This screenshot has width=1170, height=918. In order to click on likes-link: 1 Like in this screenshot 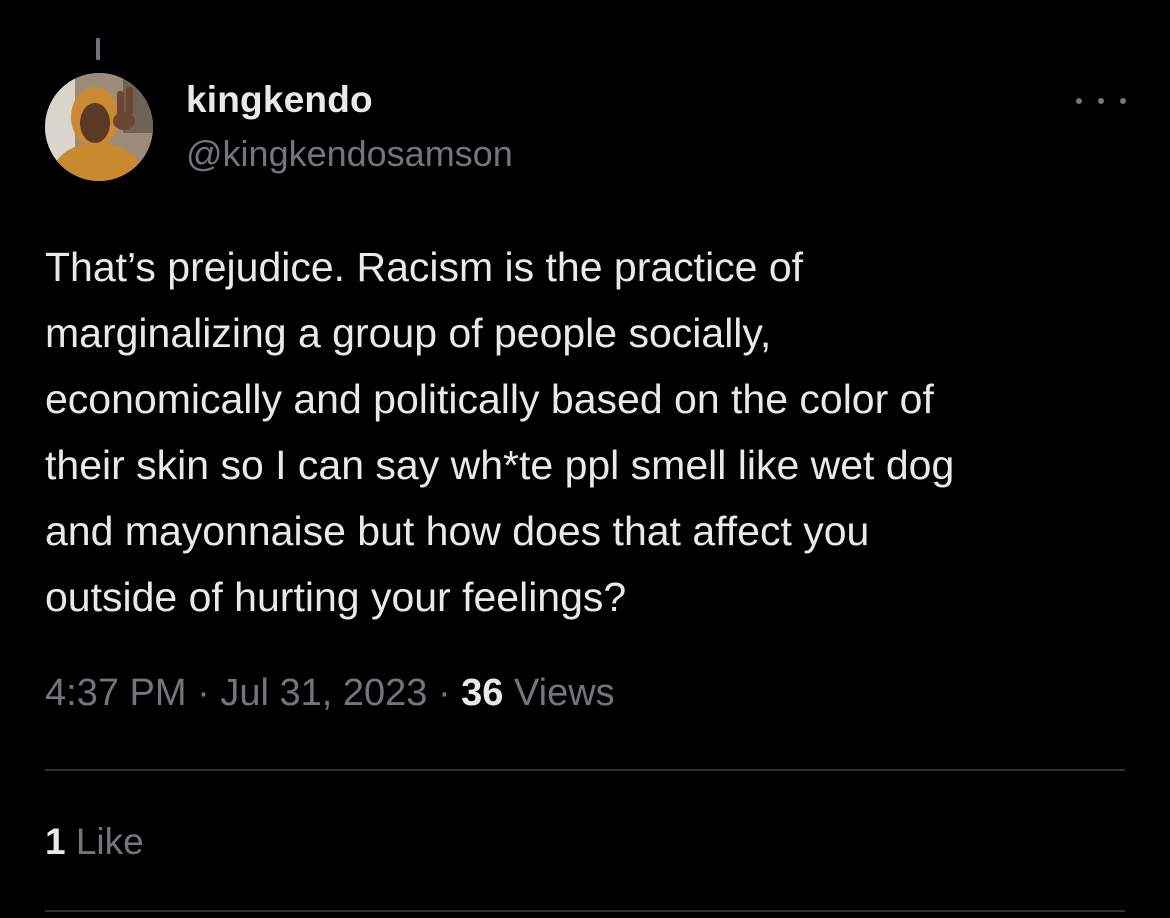, I will do `click(94, 842)`.